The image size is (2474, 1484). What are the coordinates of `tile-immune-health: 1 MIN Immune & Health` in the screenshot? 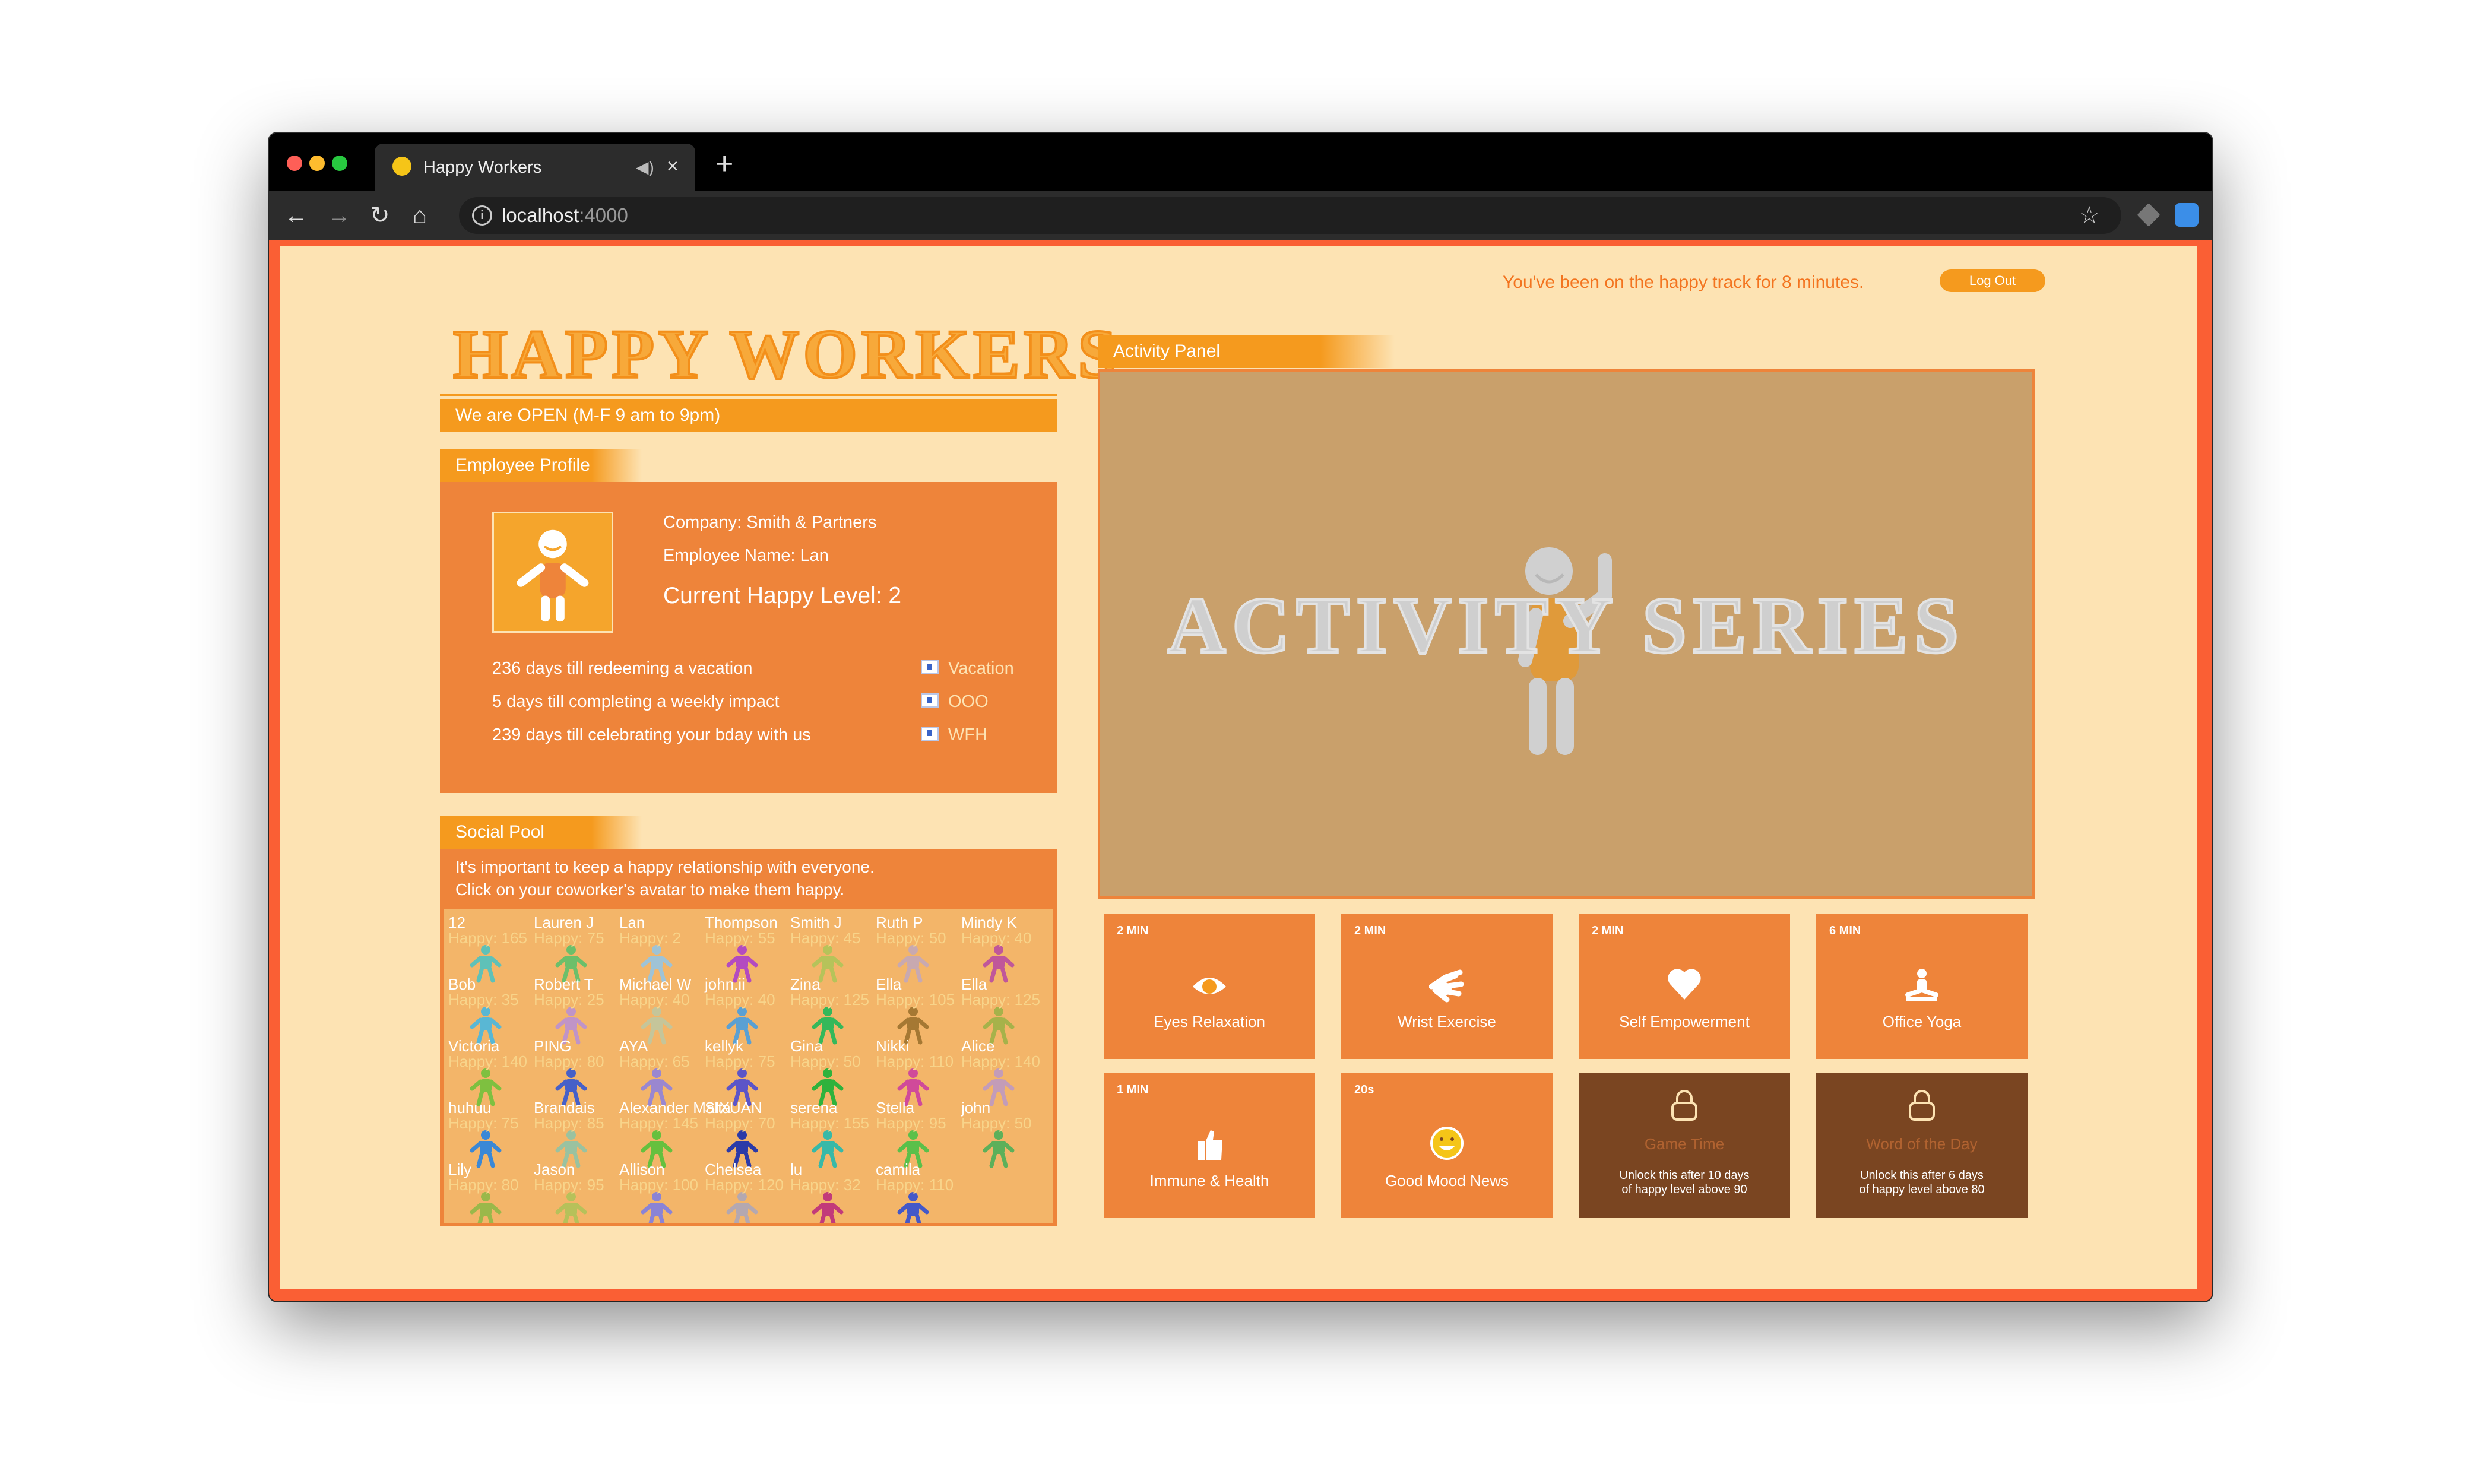 It's located at (1209, 1145).